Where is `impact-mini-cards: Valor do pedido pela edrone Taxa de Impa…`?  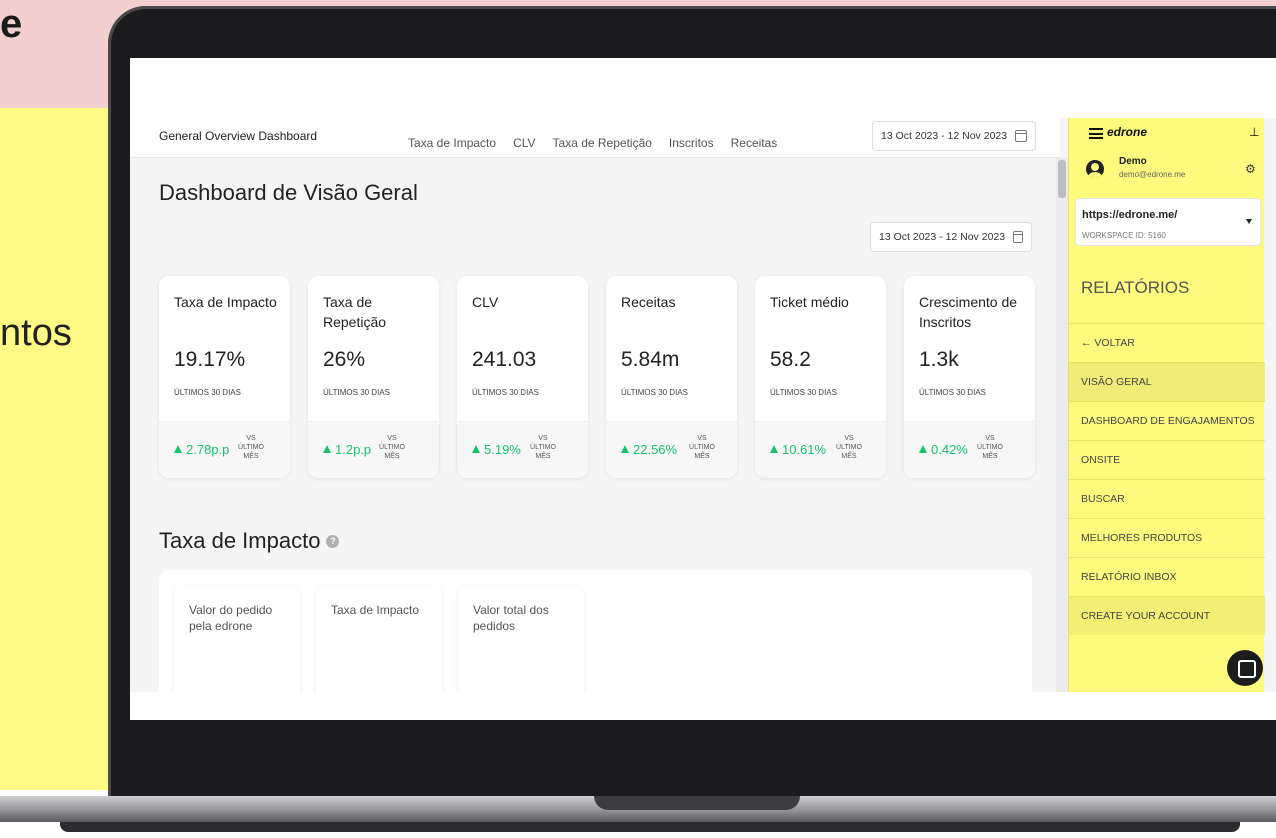 impact-mini-cards: Valor do pedido pela edrone Taxa de Impa… is located at coordinates (379, 639).